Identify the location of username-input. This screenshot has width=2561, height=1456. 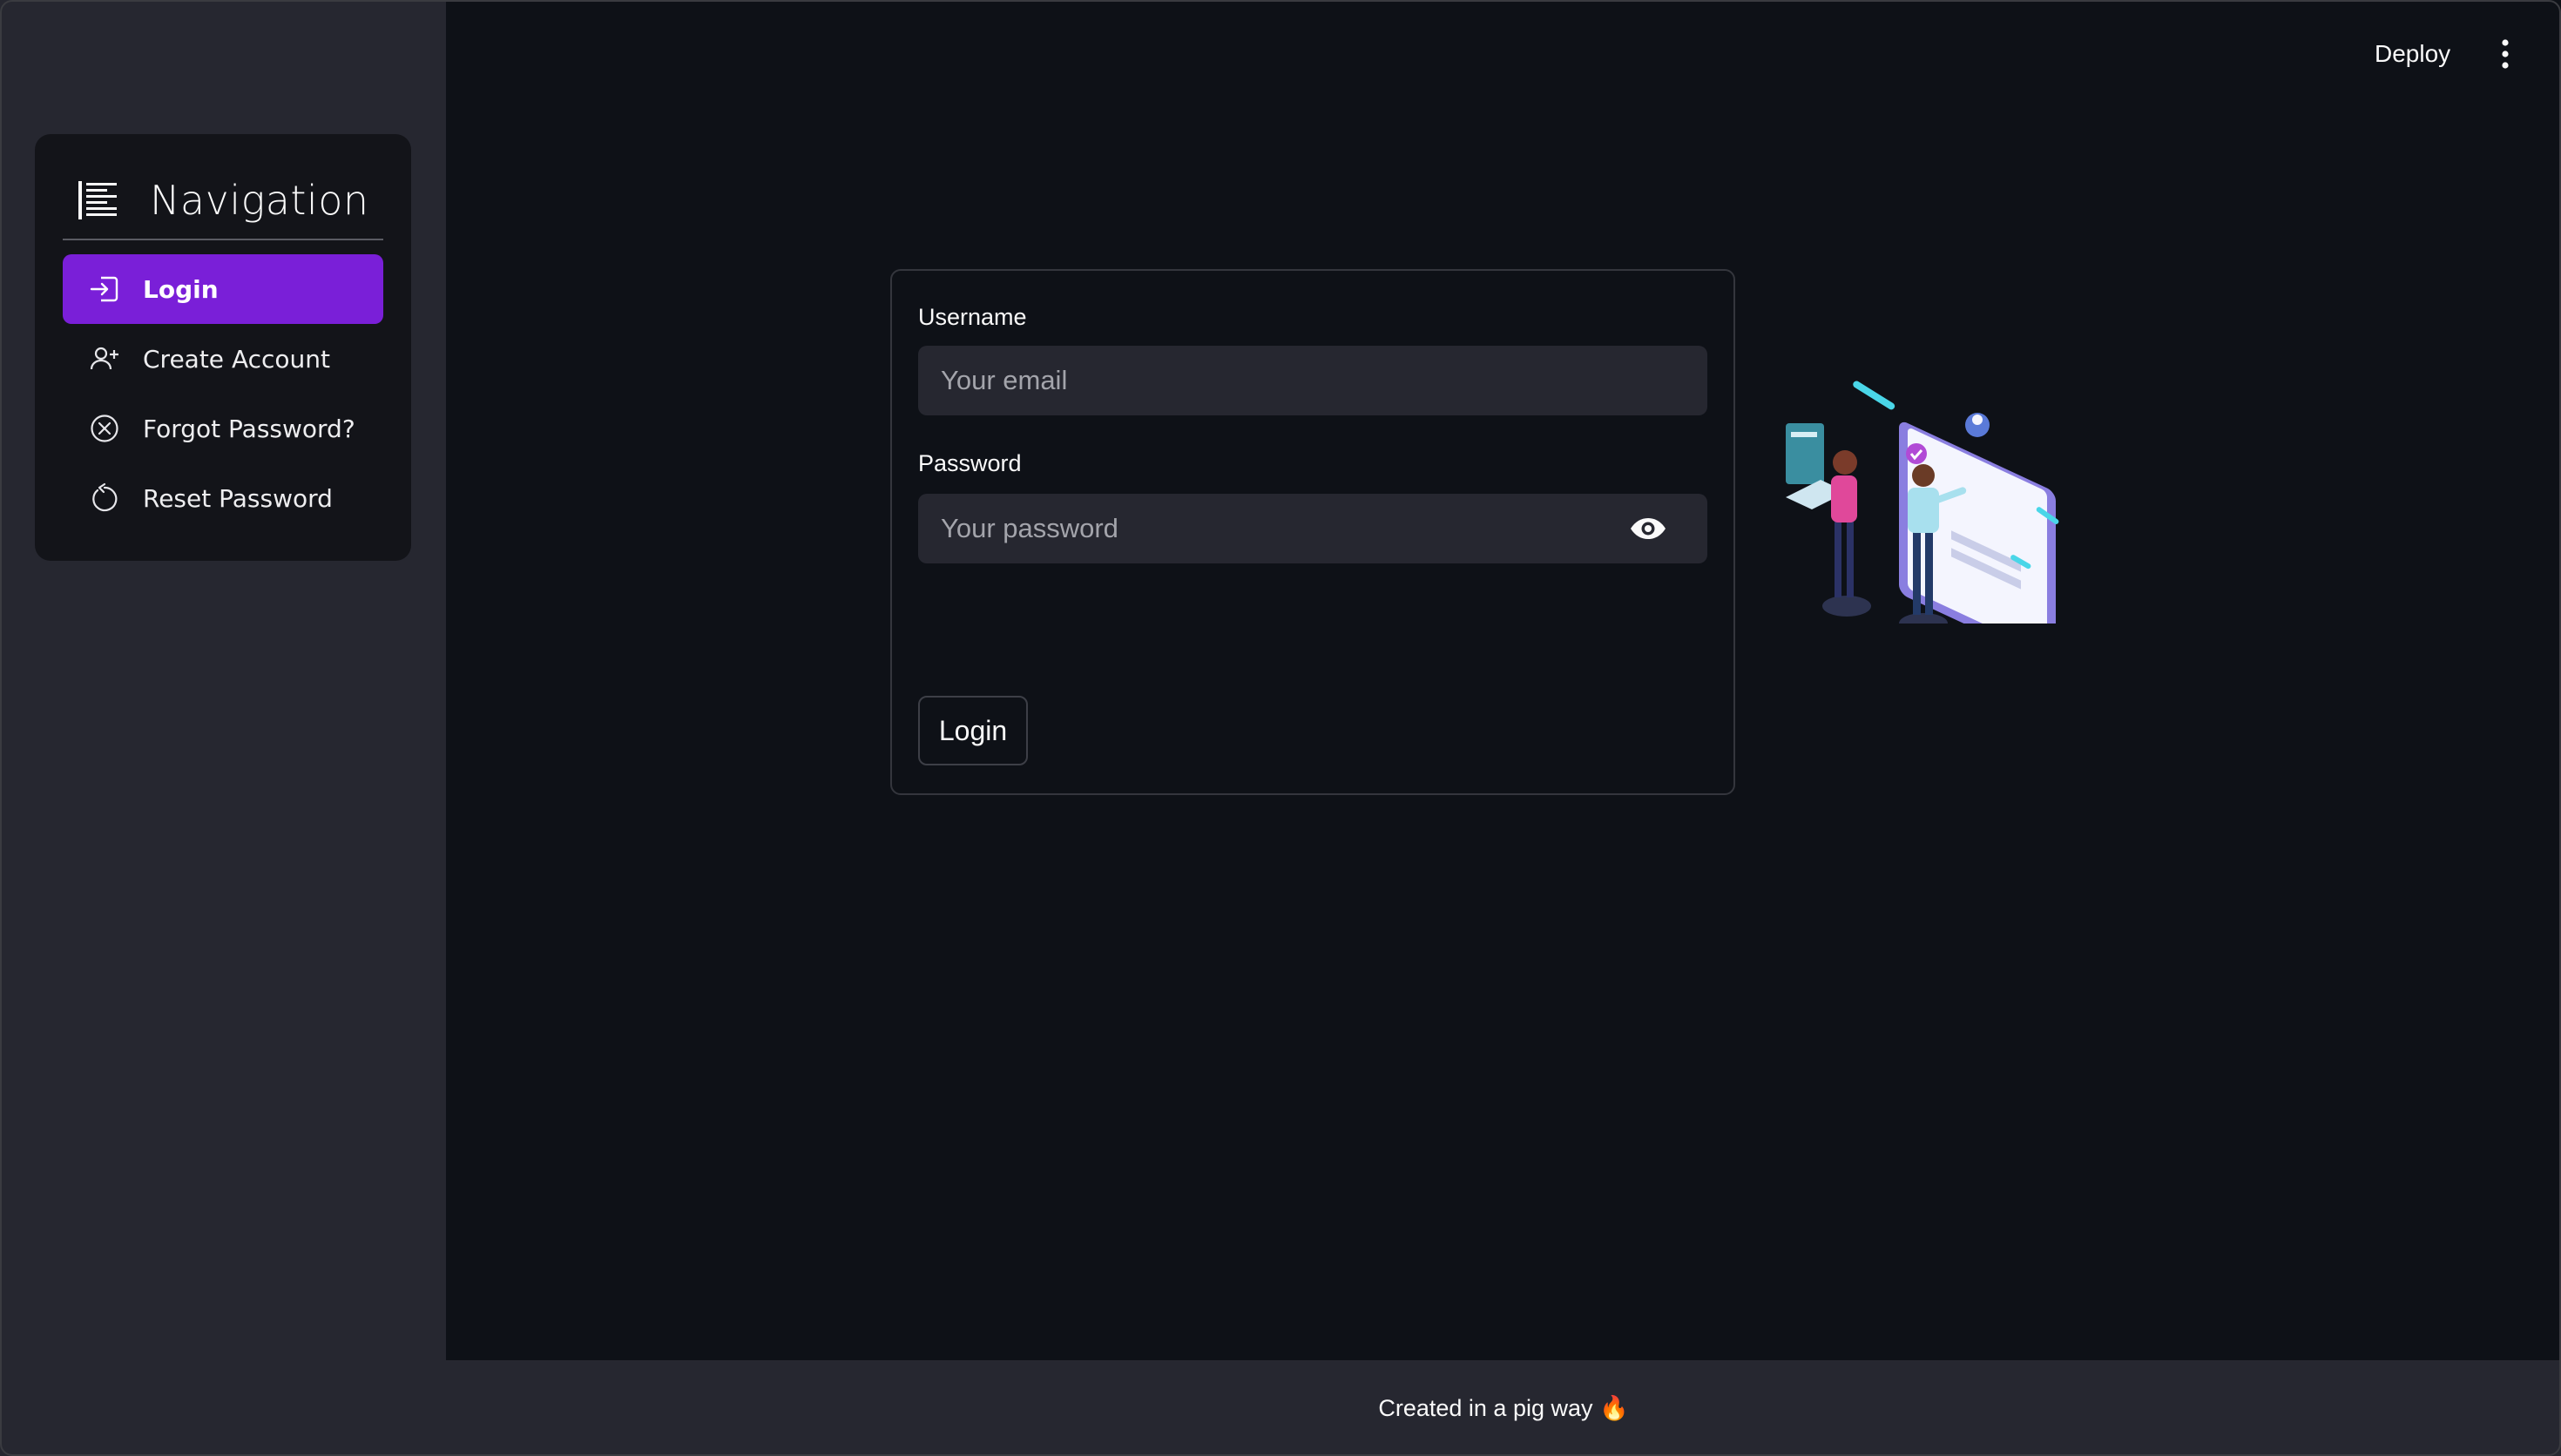
(1312, 380).